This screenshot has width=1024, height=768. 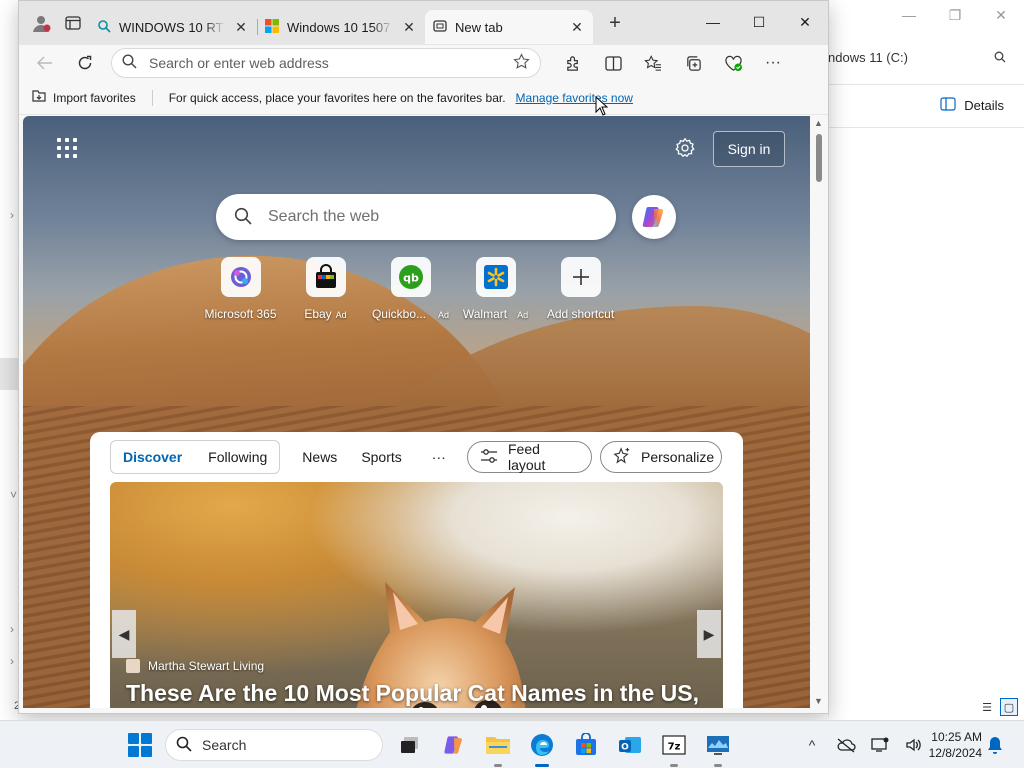 What do you see at coordinates (955, 15) in the screenshot?
I see `explorer-maximize-button: ❐` at bounding box center [955, 15].